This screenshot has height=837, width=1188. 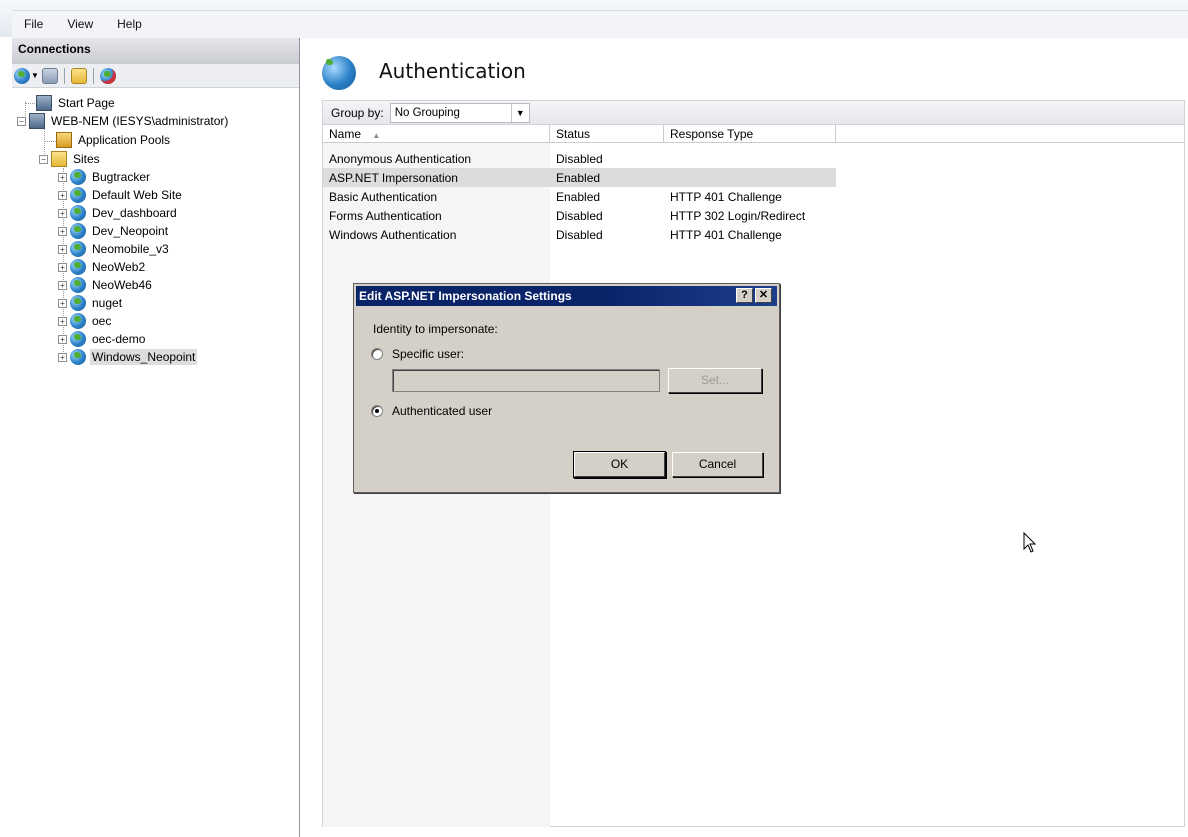 What do you see at coordinates (106, 285) in the screenshot?
I see `tree-node-site: + NeoWeb46` at bounding box center [106, 285].